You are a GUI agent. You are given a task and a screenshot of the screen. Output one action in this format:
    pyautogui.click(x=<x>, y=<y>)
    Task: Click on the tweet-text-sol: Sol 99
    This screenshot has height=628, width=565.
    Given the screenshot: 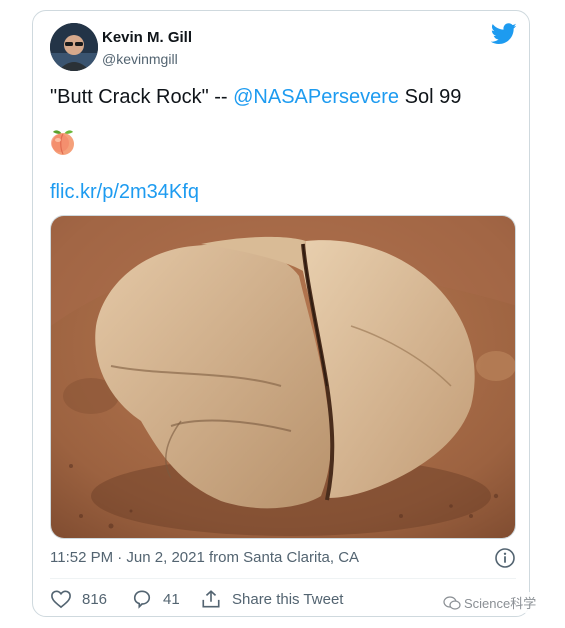 What is the action you would take?
    pyautogui.click(x=430, y=97)
    